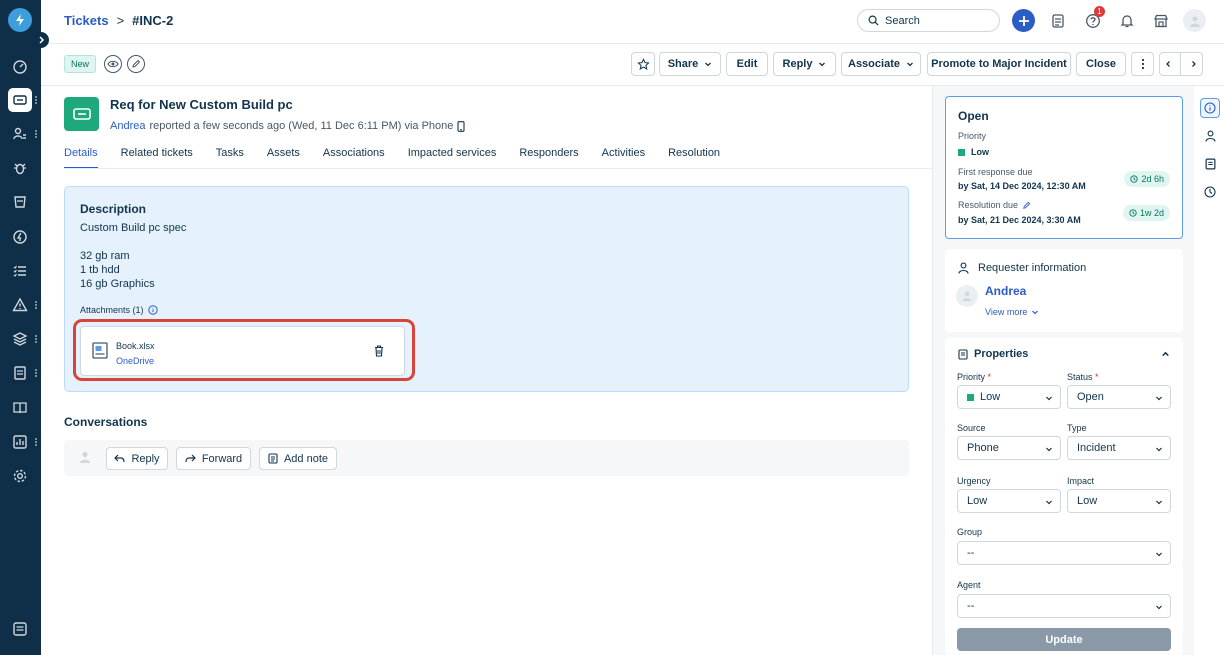 The height and width of the screenshot is (655, 1224). I want to click on person-icon, so click(963, 268).